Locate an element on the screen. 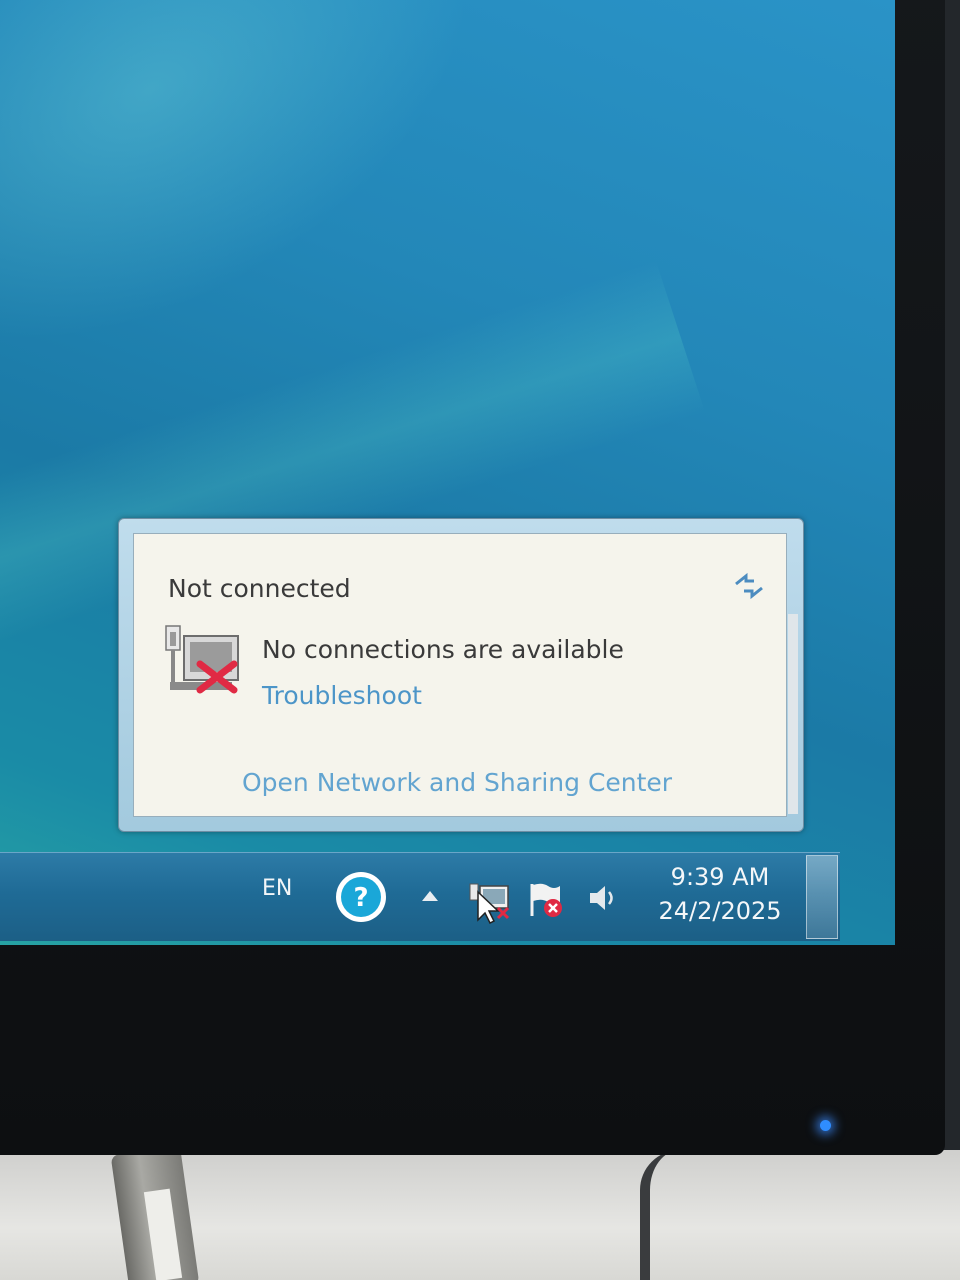 Image resolution: width=960 pixels, height=1280 pixels. taskbar-clock: 9:39 AM 24/2/2025 is located at coordinates (720, 894).